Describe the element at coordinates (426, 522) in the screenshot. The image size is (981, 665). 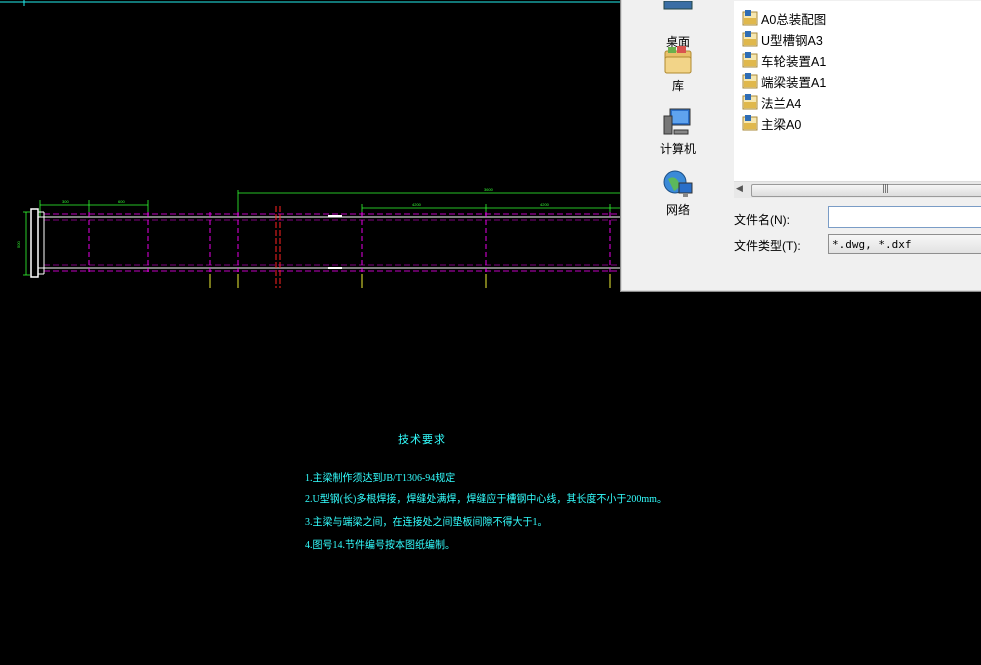
I see `notes-line-3: 3.主梁与端梁之间，在连接处之间垫板间隙不得大于1。` at that location.